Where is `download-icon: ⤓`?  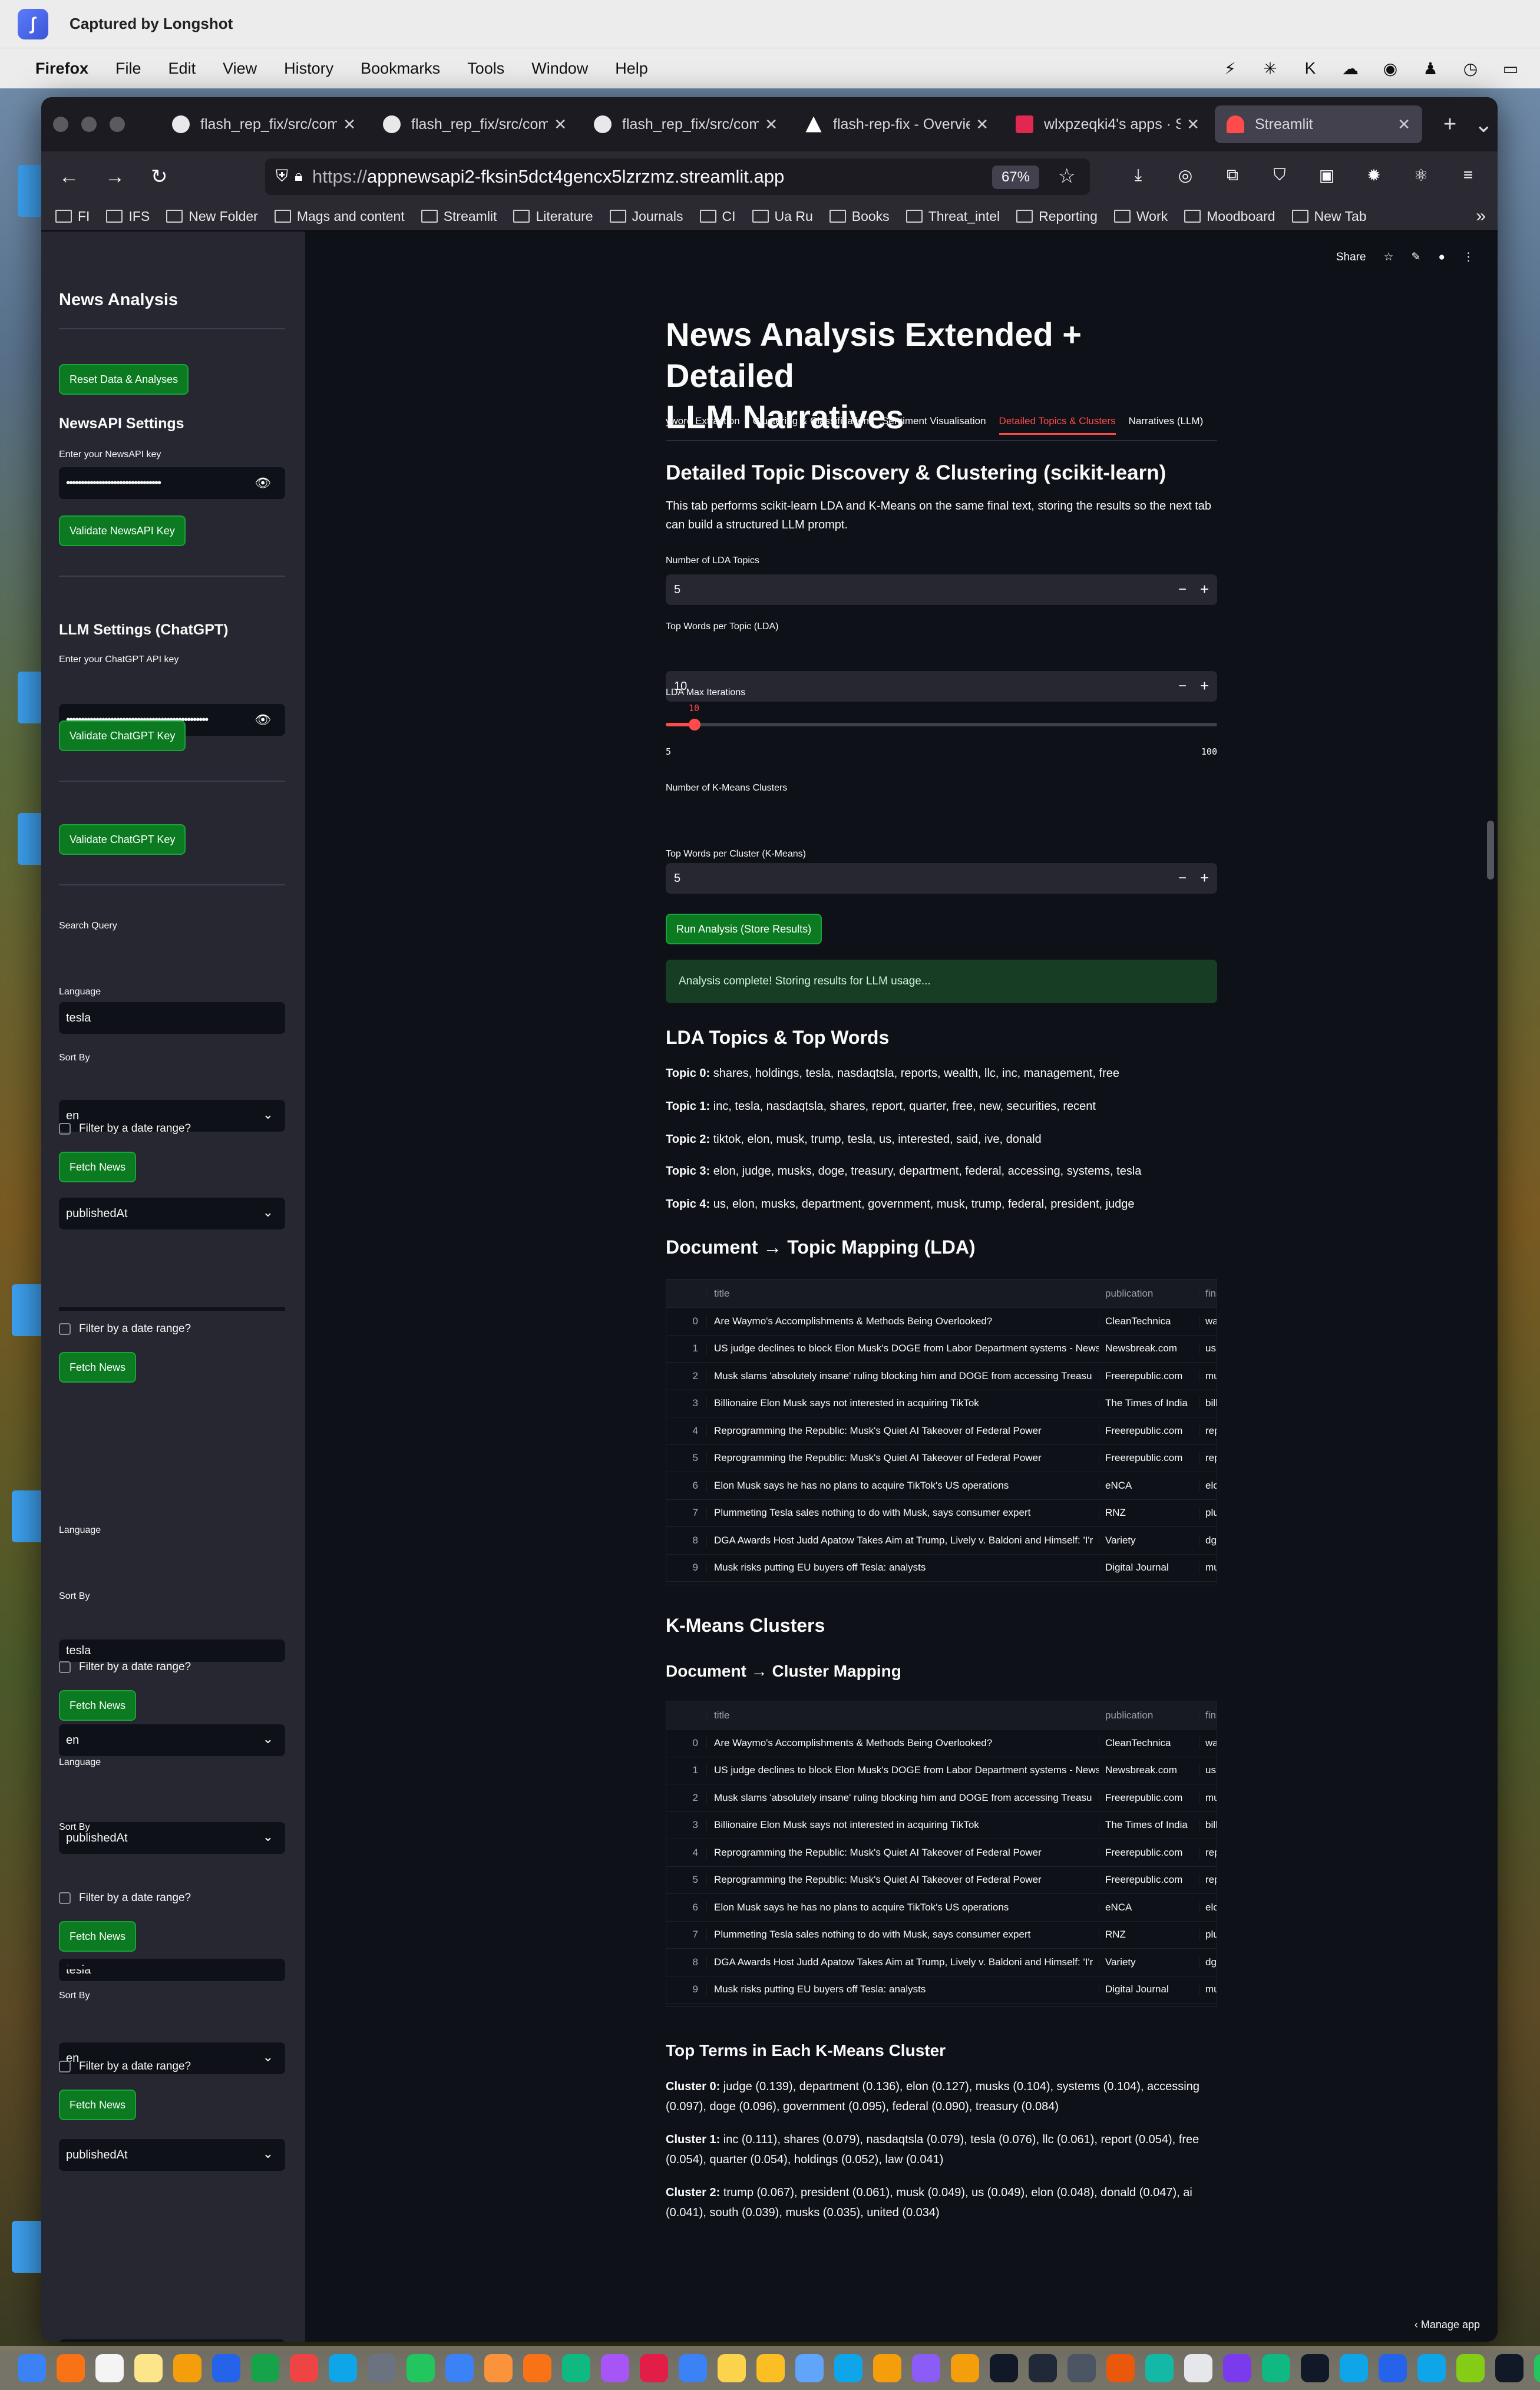
download-icon: ⤓ is located at coordinates (1138, 175).